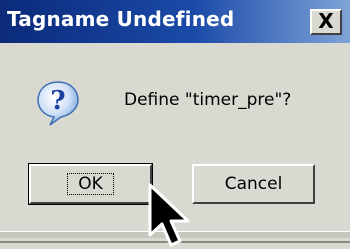  I want to click on cancel-button: Cancel, so click(253, 184).